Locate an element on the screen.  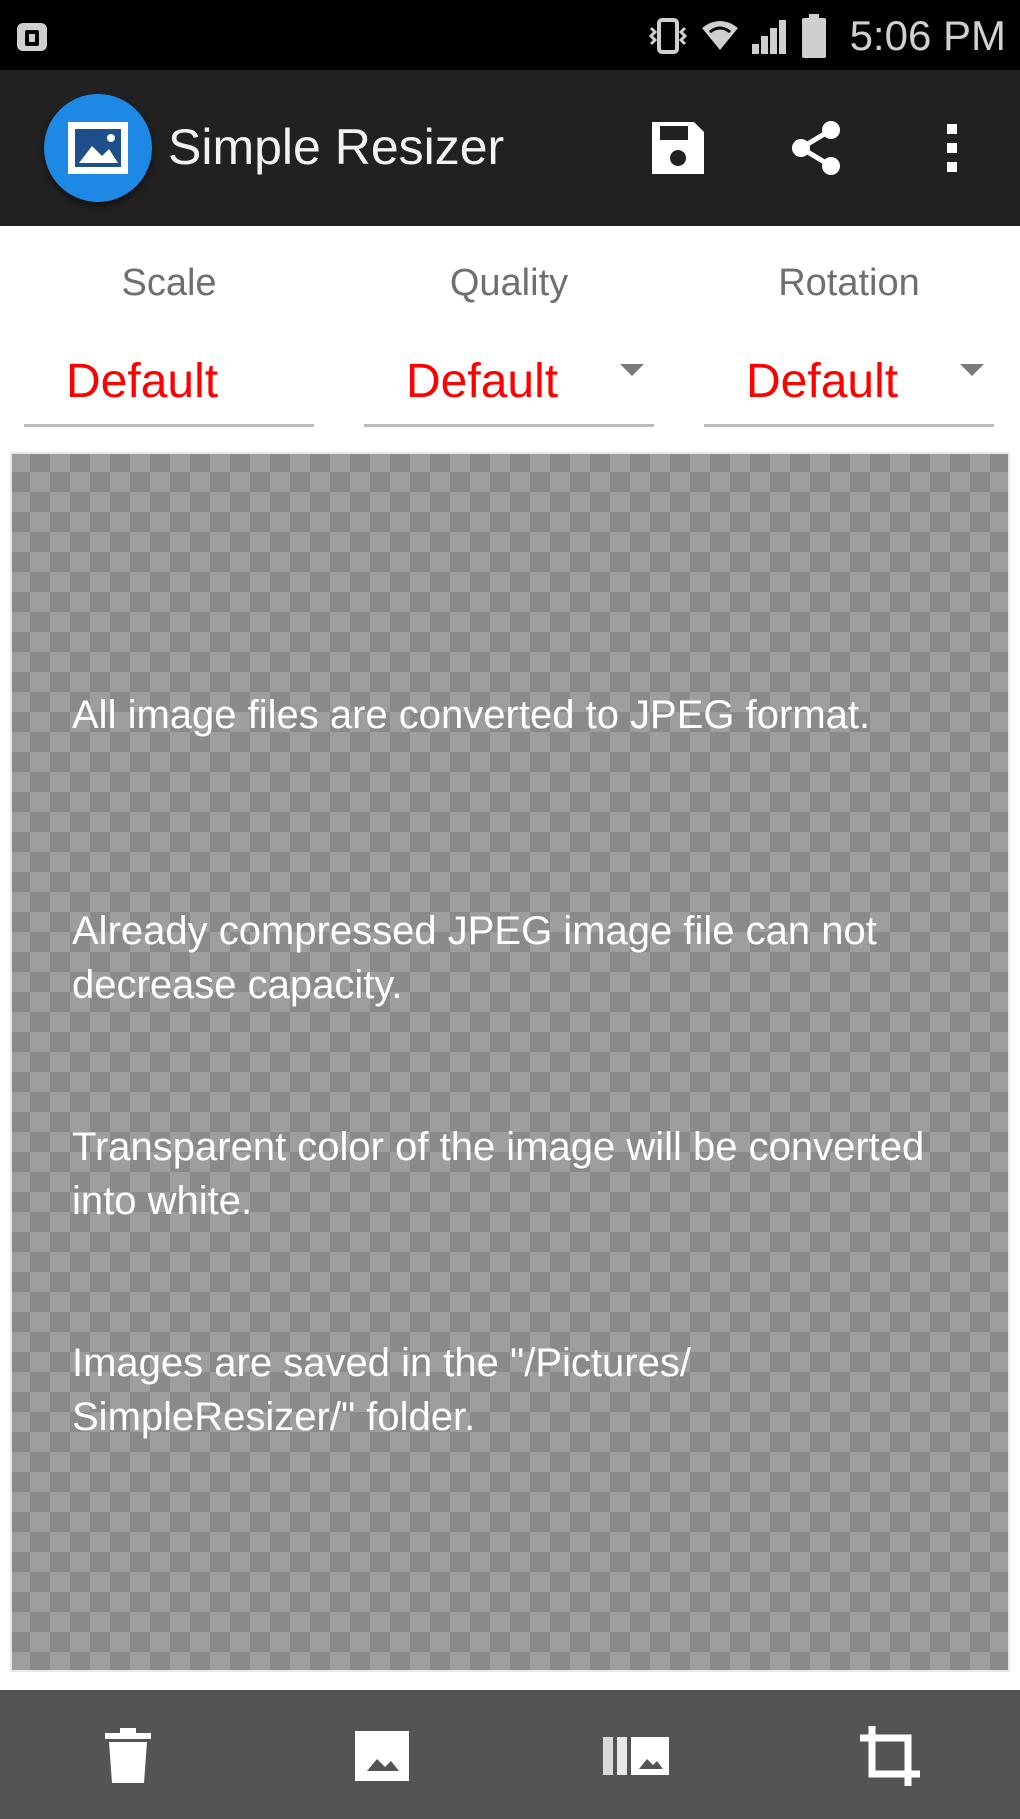
action-bar: Simple Resizer is located at coordinates (510, 148).